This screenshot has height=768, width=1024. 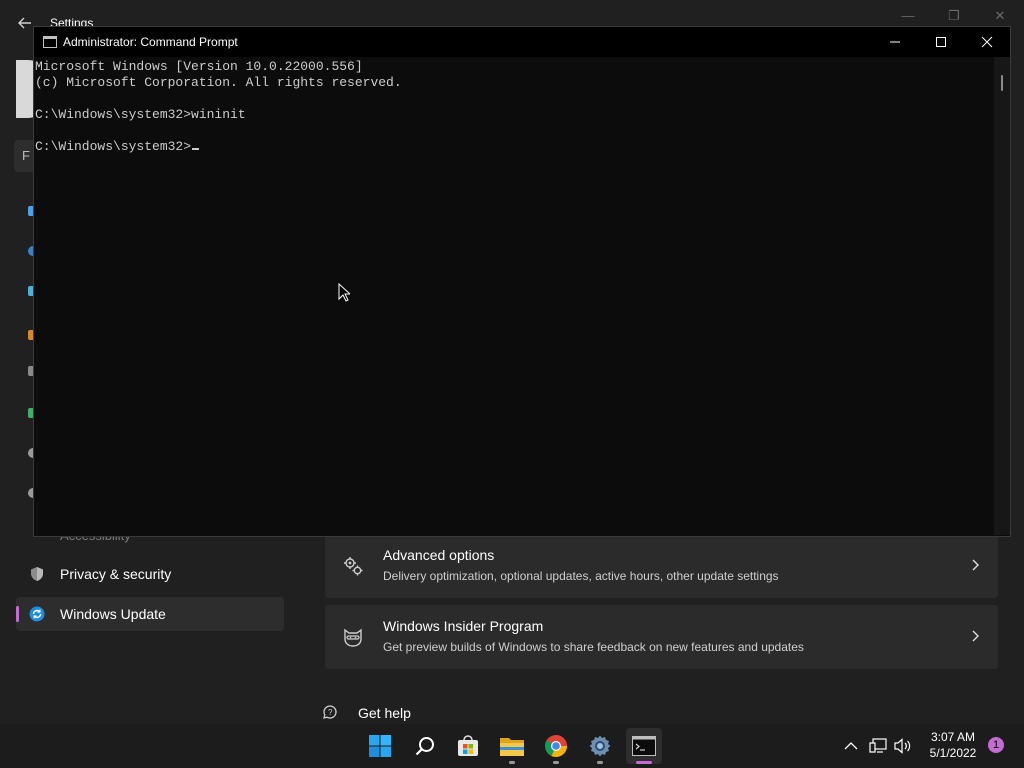 What do you see at coordinates (353, 566) in the screenshot?
I see `gears-icon` at bounding box center [353, 566].